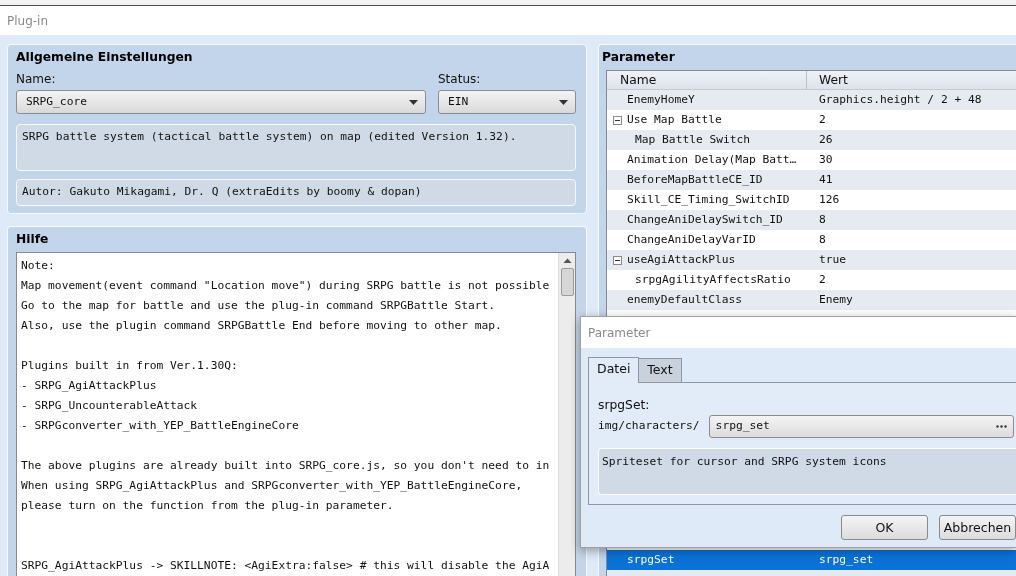  Describe the element at coordinates (221, 102) in the screenshot. I see `plugin-name-select: SRPG_core` at that location.